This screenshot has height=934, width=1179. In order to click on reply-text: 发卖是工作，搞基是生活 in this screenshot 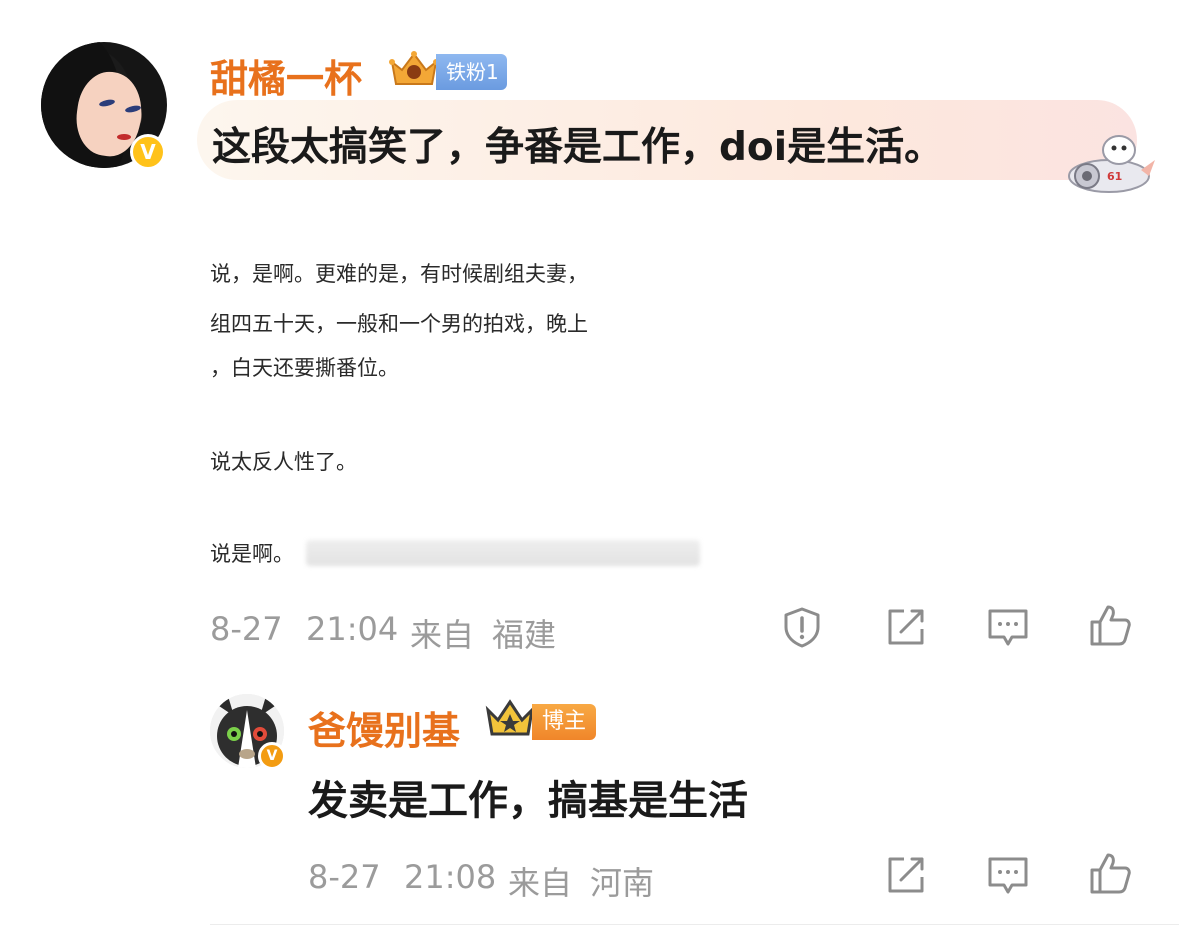, I will do `click(528, 801)`.